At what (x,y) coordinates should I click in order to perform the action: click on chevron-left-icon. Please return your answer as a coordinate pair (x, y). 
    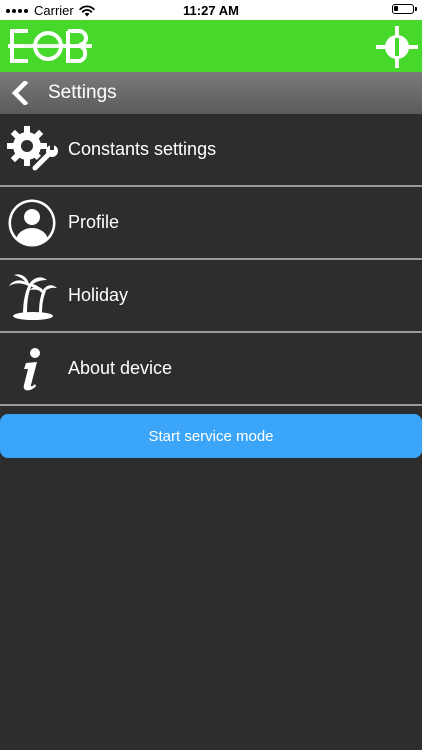
    Looking at the image, I should click on (20, 93).